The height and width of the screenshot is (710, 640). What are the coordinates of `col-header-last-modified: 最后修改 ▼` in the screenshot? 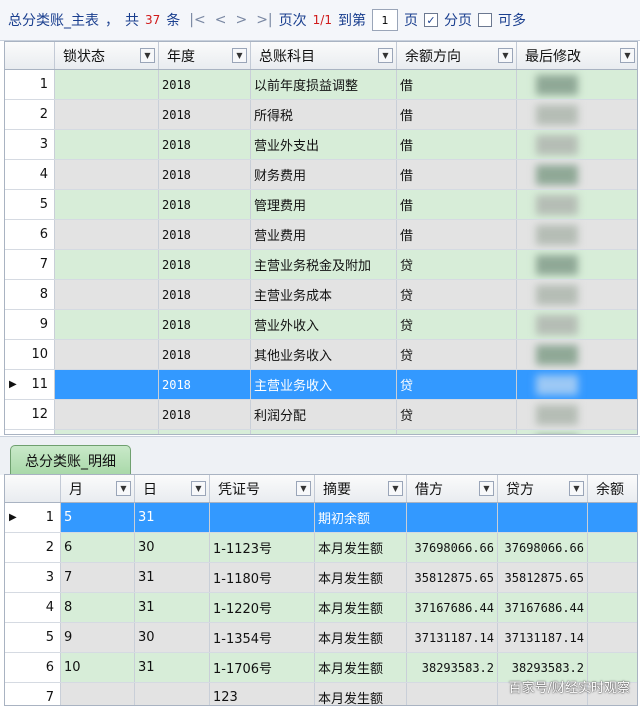 It's located at (577, 55).